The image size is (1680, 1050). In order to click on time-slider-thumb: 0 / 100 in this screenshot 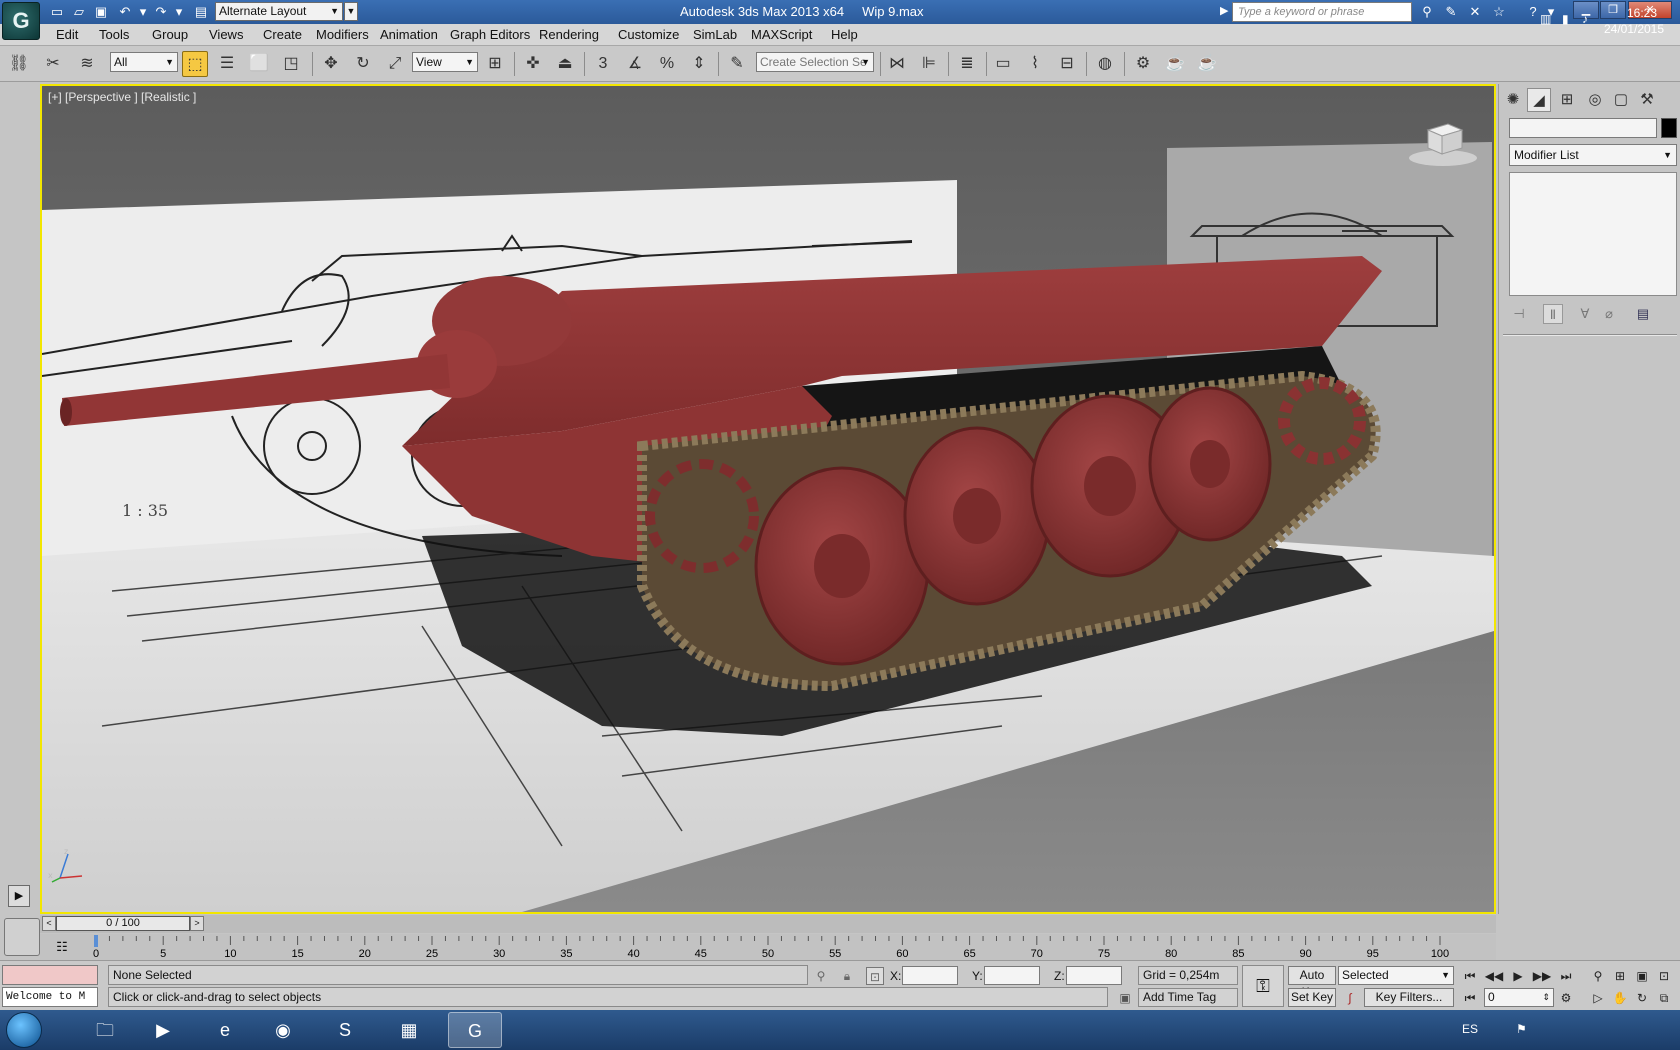, I will do `click(123, 923)`.